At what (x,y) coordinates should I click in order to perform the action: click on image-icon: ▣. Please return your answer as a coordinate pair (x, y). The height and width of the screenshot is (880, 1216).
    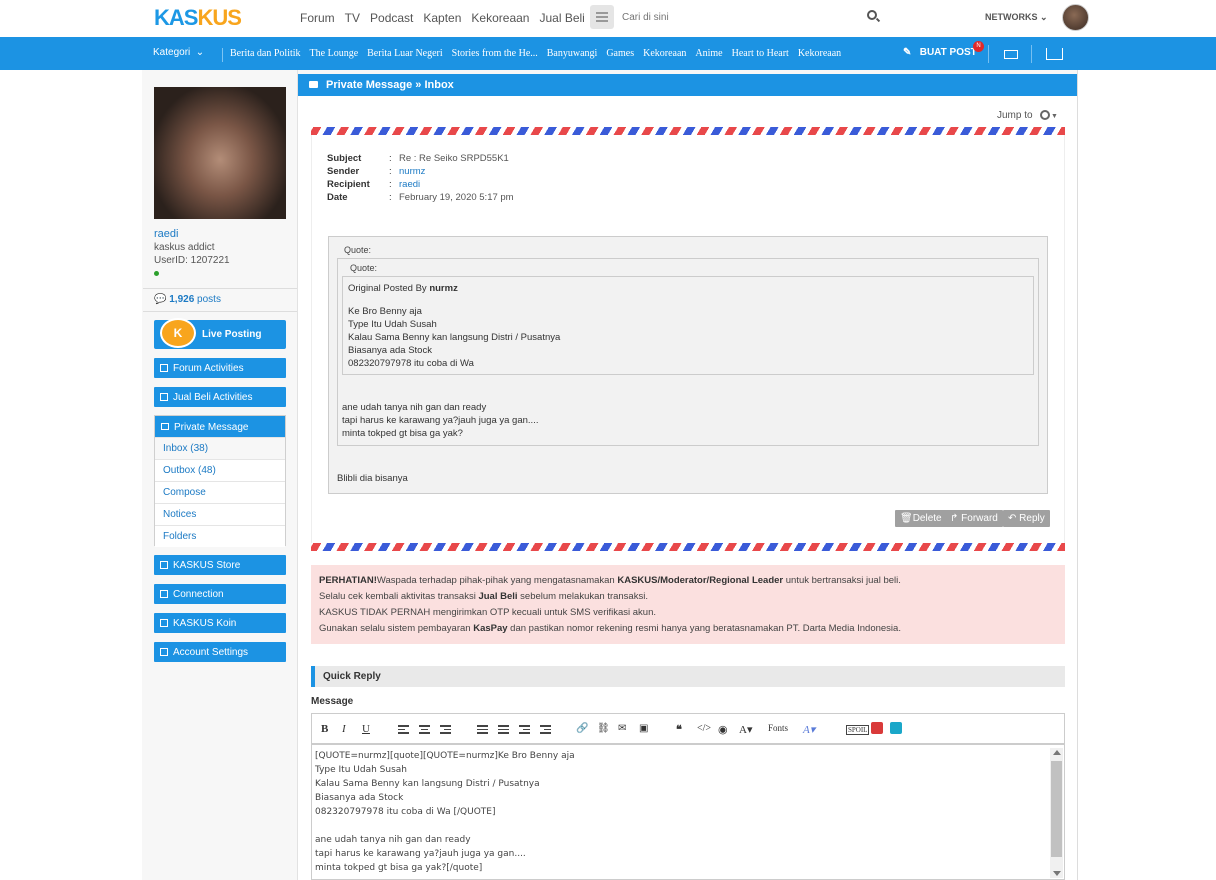
    Looking at the image, I should click on (643, 728).